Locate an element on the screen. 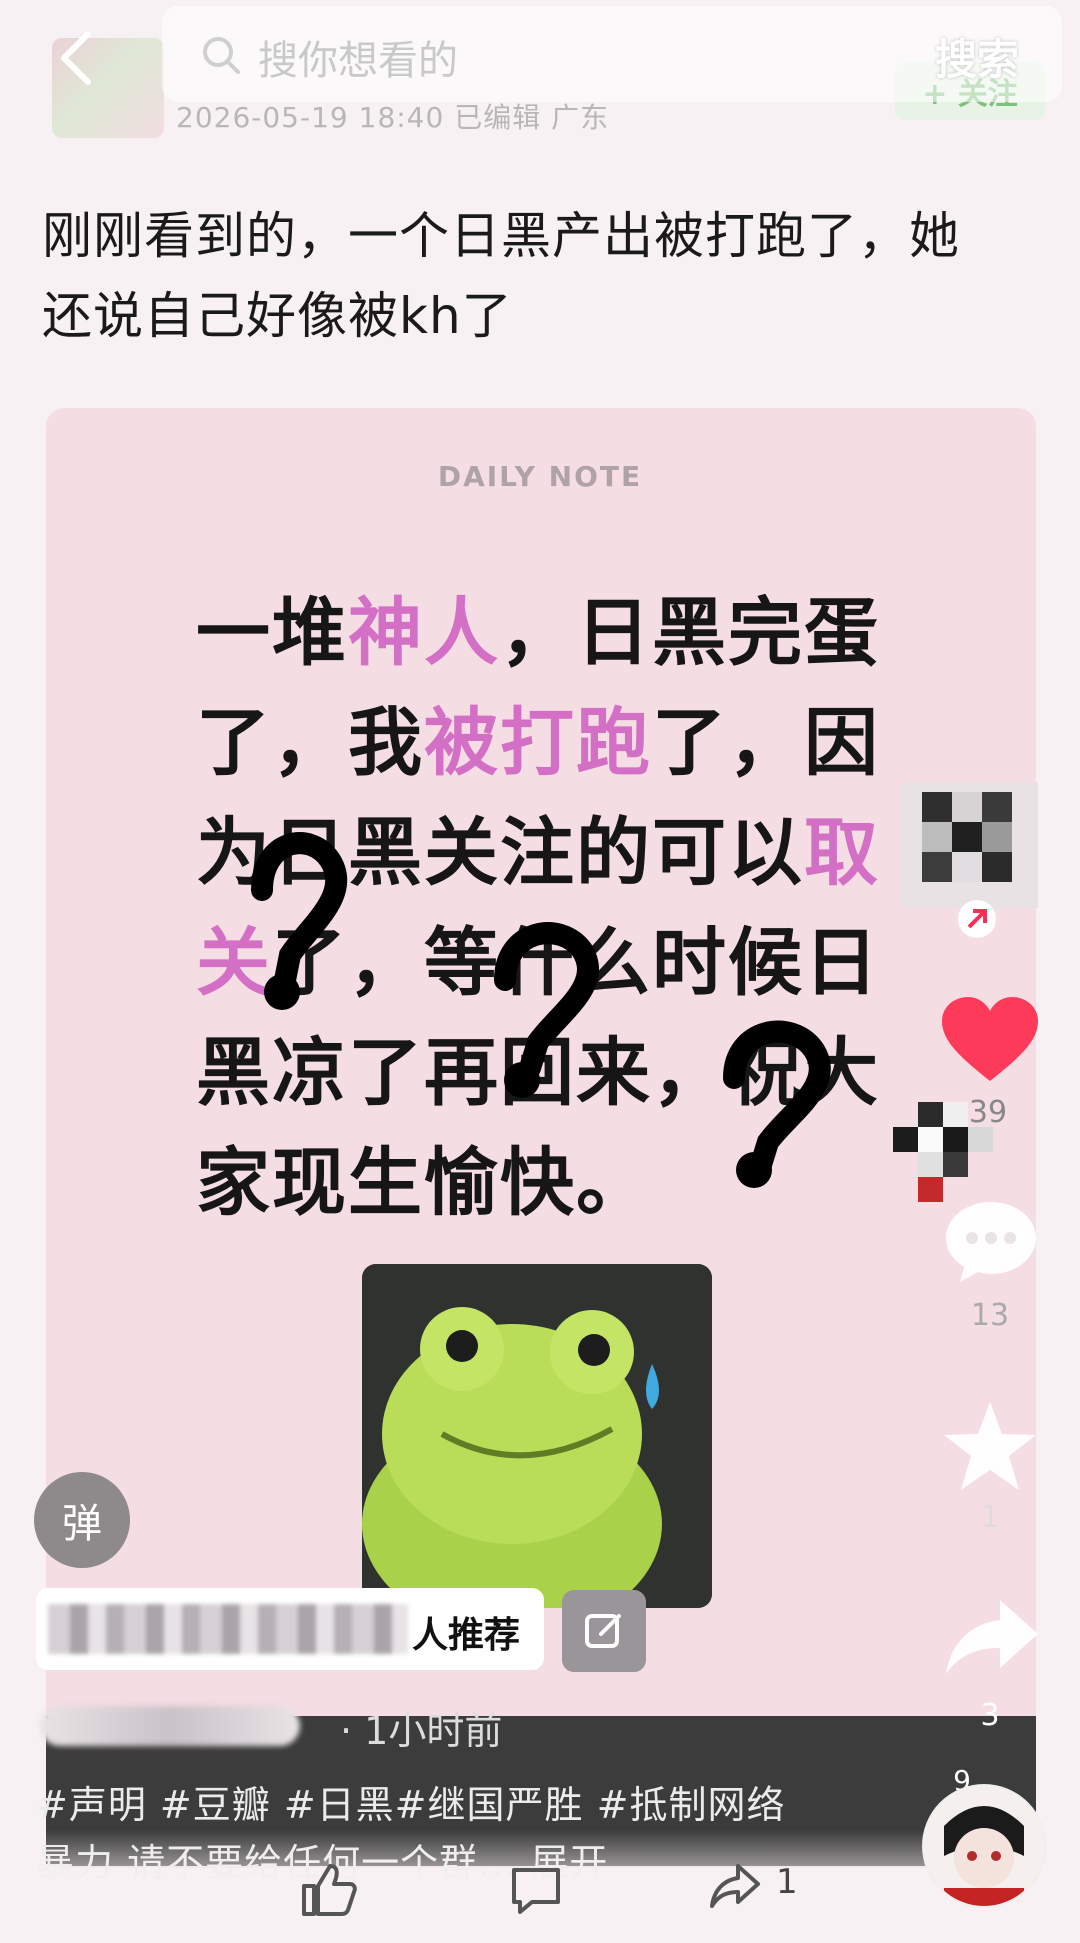 The width and height of the screenshot is (1080, 1943). recommend-text: 人推荐 is located at coordinates (466, 1635).